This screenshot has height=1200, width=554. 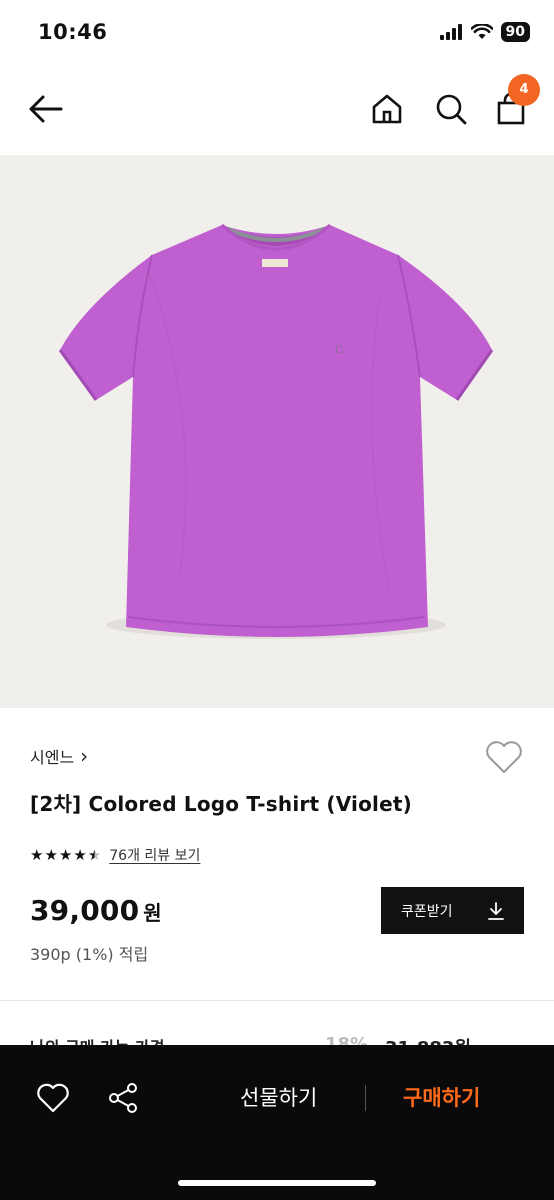 I want to click on review-link: 76개 리뷰 보기, so click(x=154, y=855).